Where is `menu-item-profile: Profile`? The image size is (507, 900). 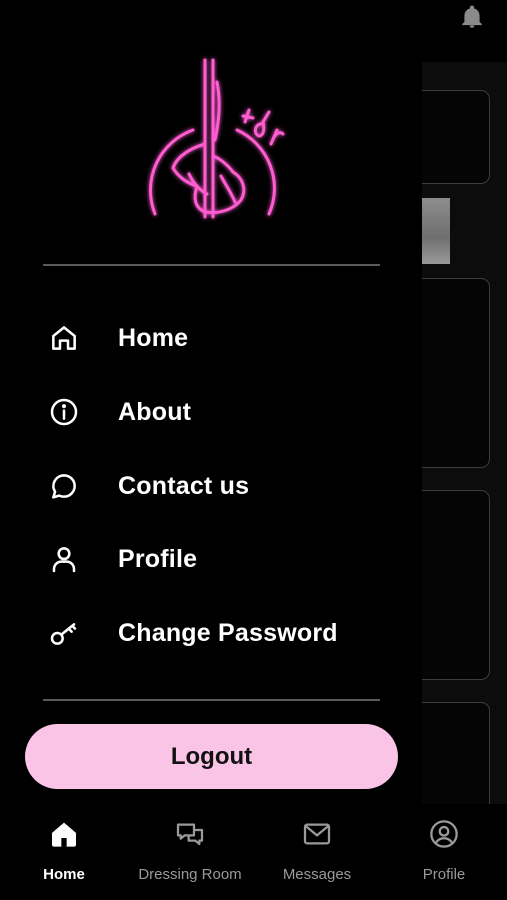
menu-item-profile: Profile is located at coordinates (214, 559).